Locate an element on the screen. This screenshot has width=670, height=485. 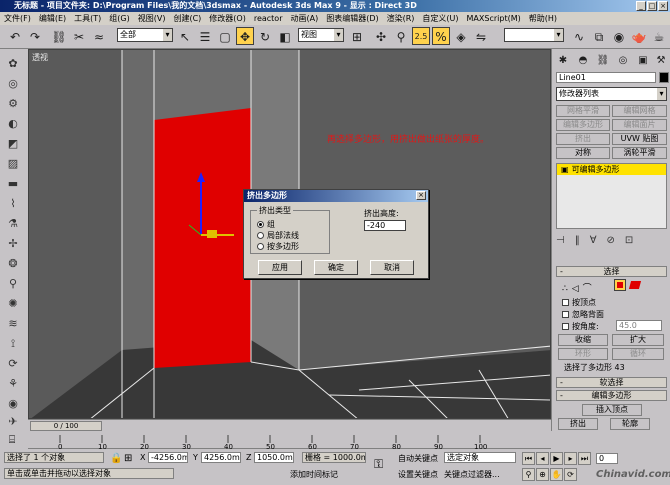
add-time-tag: 添加时间标记 is located at coordinates (314, 474).